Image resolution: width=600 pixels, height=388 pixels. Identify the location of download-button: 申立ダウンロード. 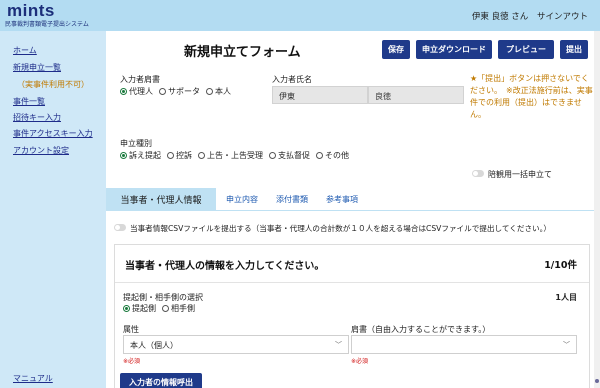
(454, 49).